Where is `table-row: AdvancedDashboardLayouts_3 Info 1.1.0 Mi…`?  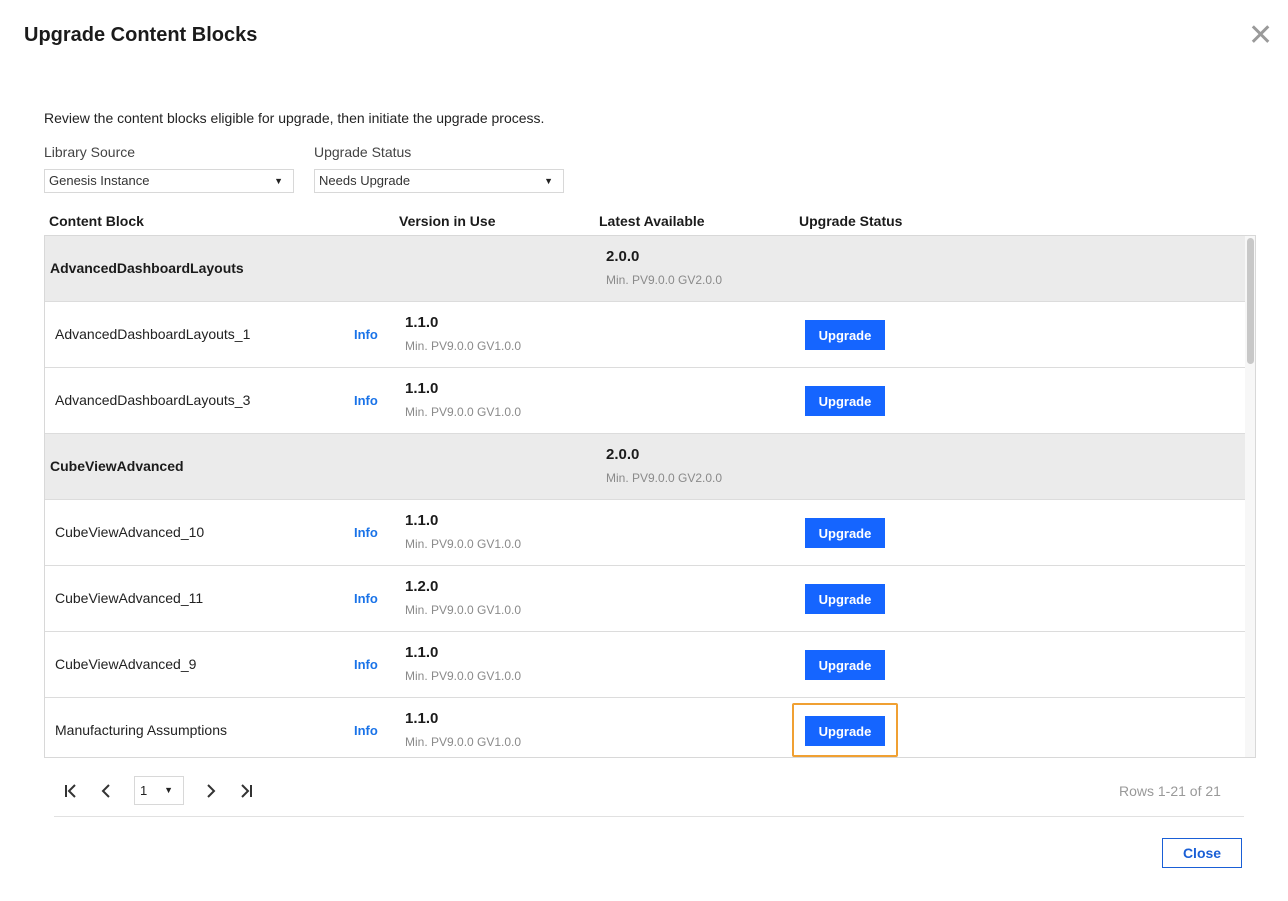 table-row: AdvancedDashboardLayouts_3 Info 1.1.0 Mi… is located at coordinates (645, 401).